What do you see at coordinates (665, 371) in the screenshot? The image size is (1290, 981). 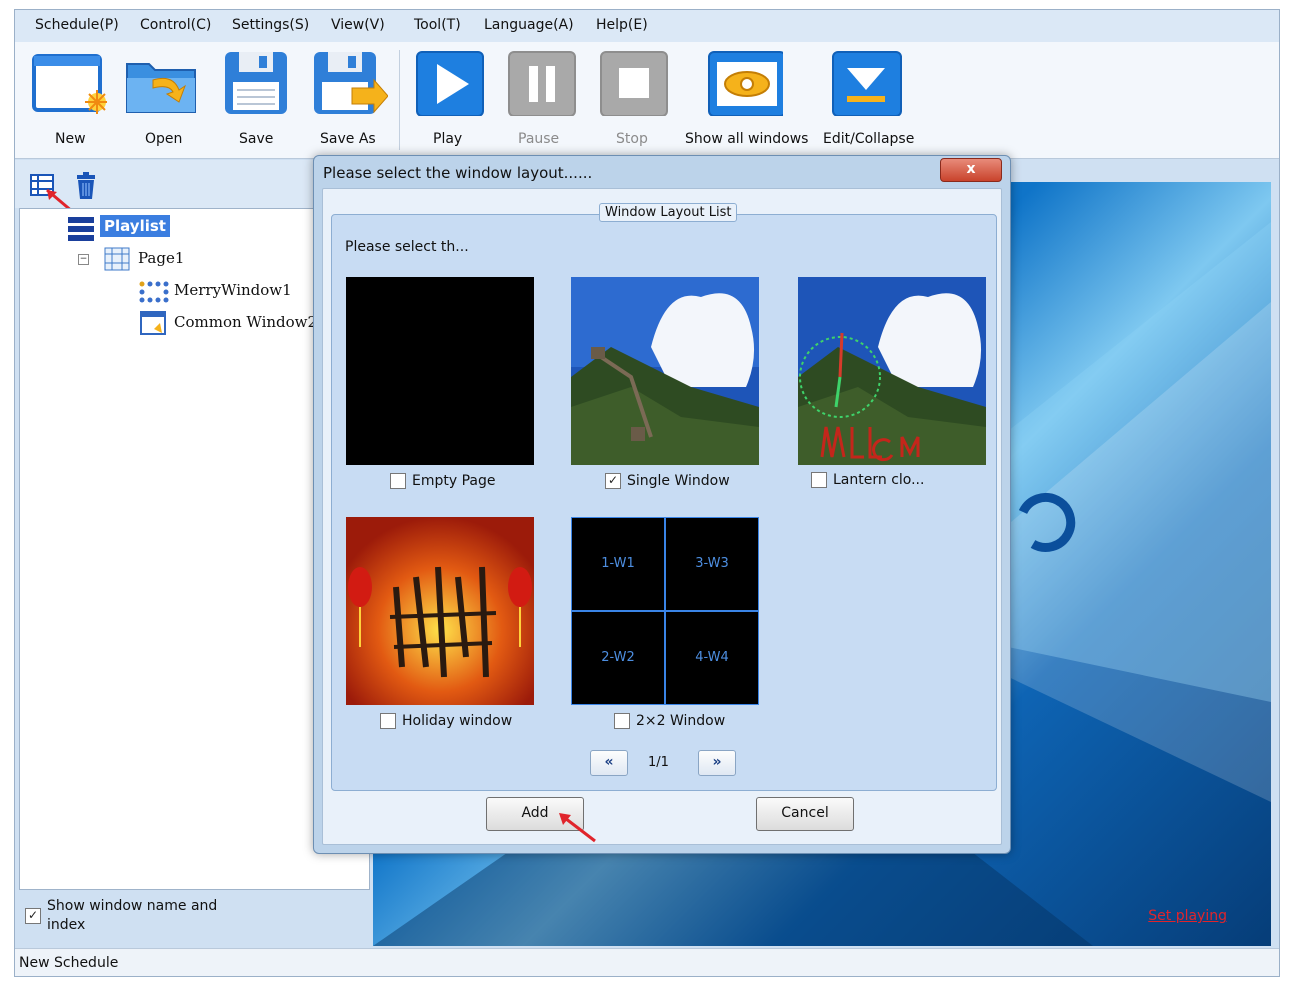 I see `single-window-thumbnail` at bounding box center [665, 371].